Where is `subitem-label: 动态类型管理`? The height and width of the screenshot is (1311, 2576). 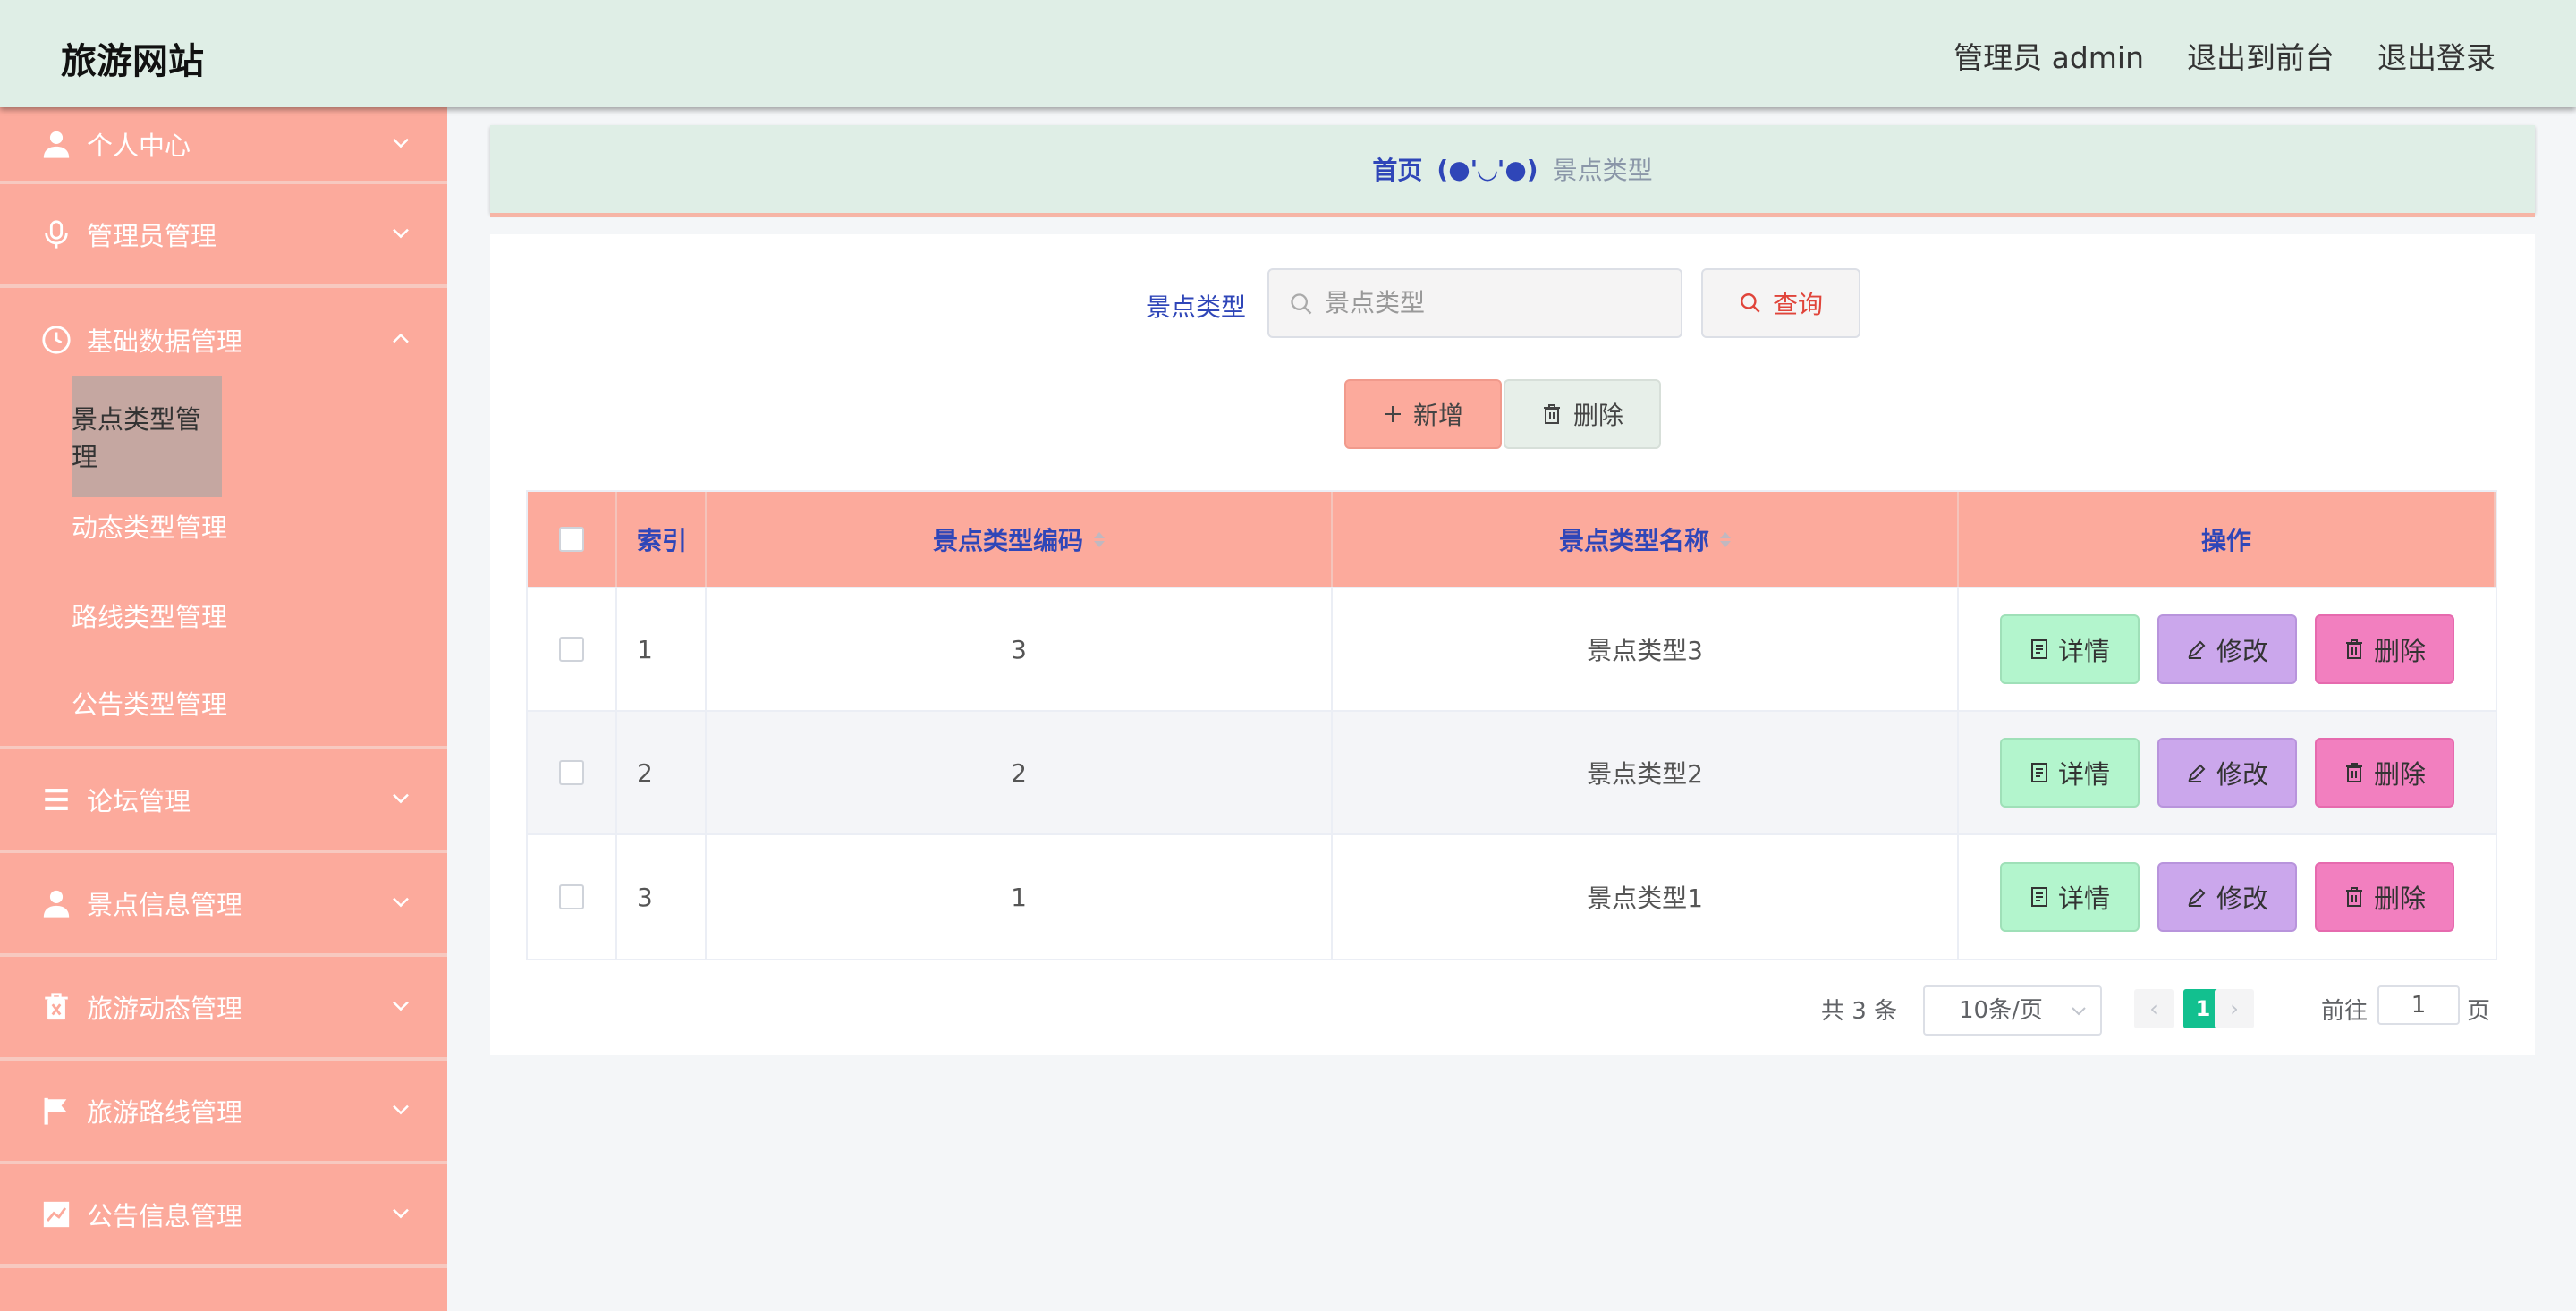 subitem-label: 动态类型管理 is located at coordinates (150, 527).